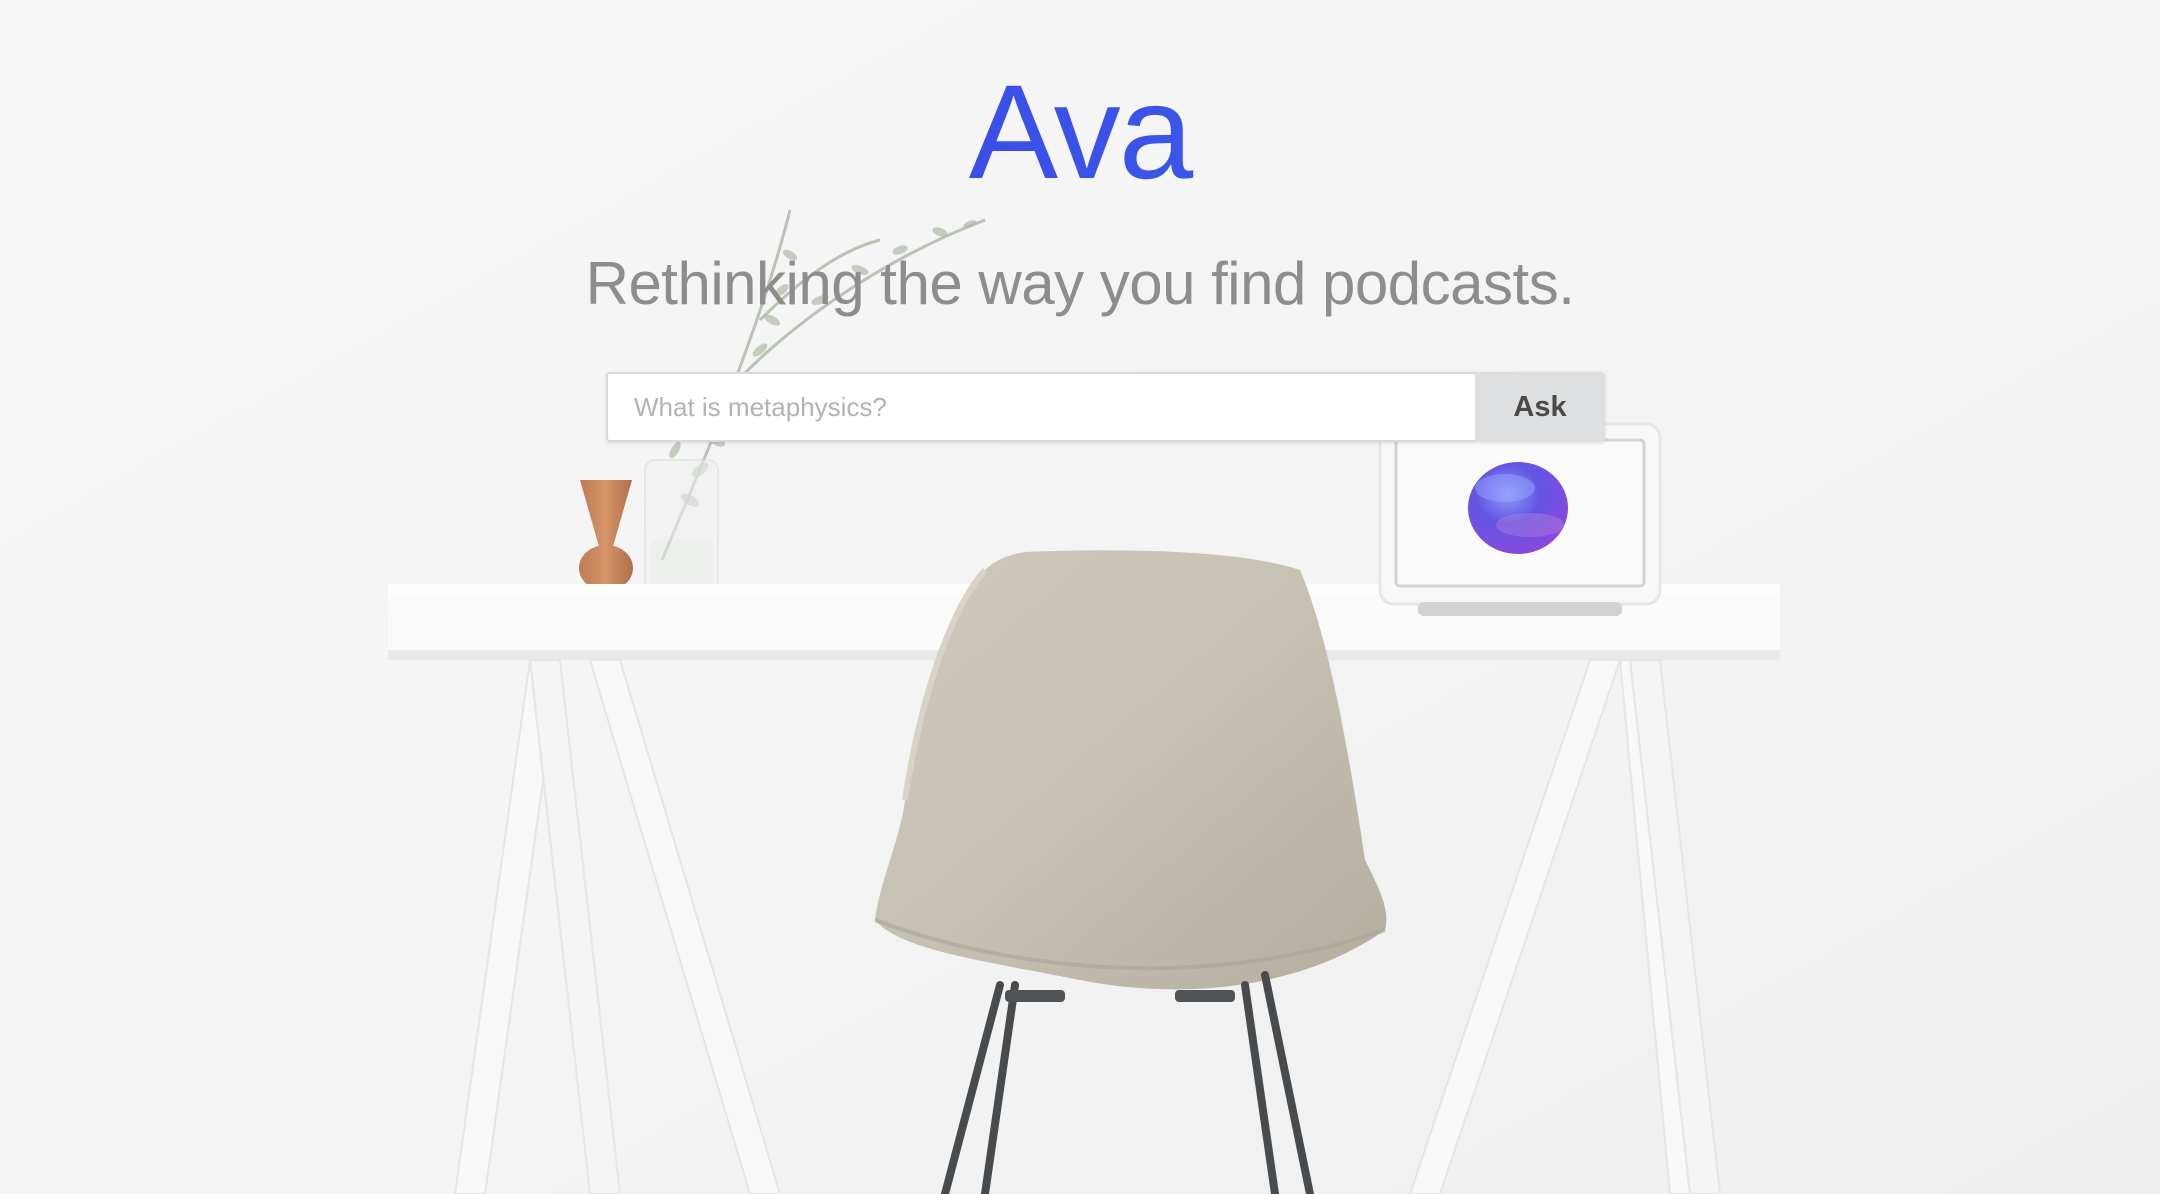  Describe the element at coordinates (1540, 407) in the screenshot. I see `ask-button: Ask` at that location.